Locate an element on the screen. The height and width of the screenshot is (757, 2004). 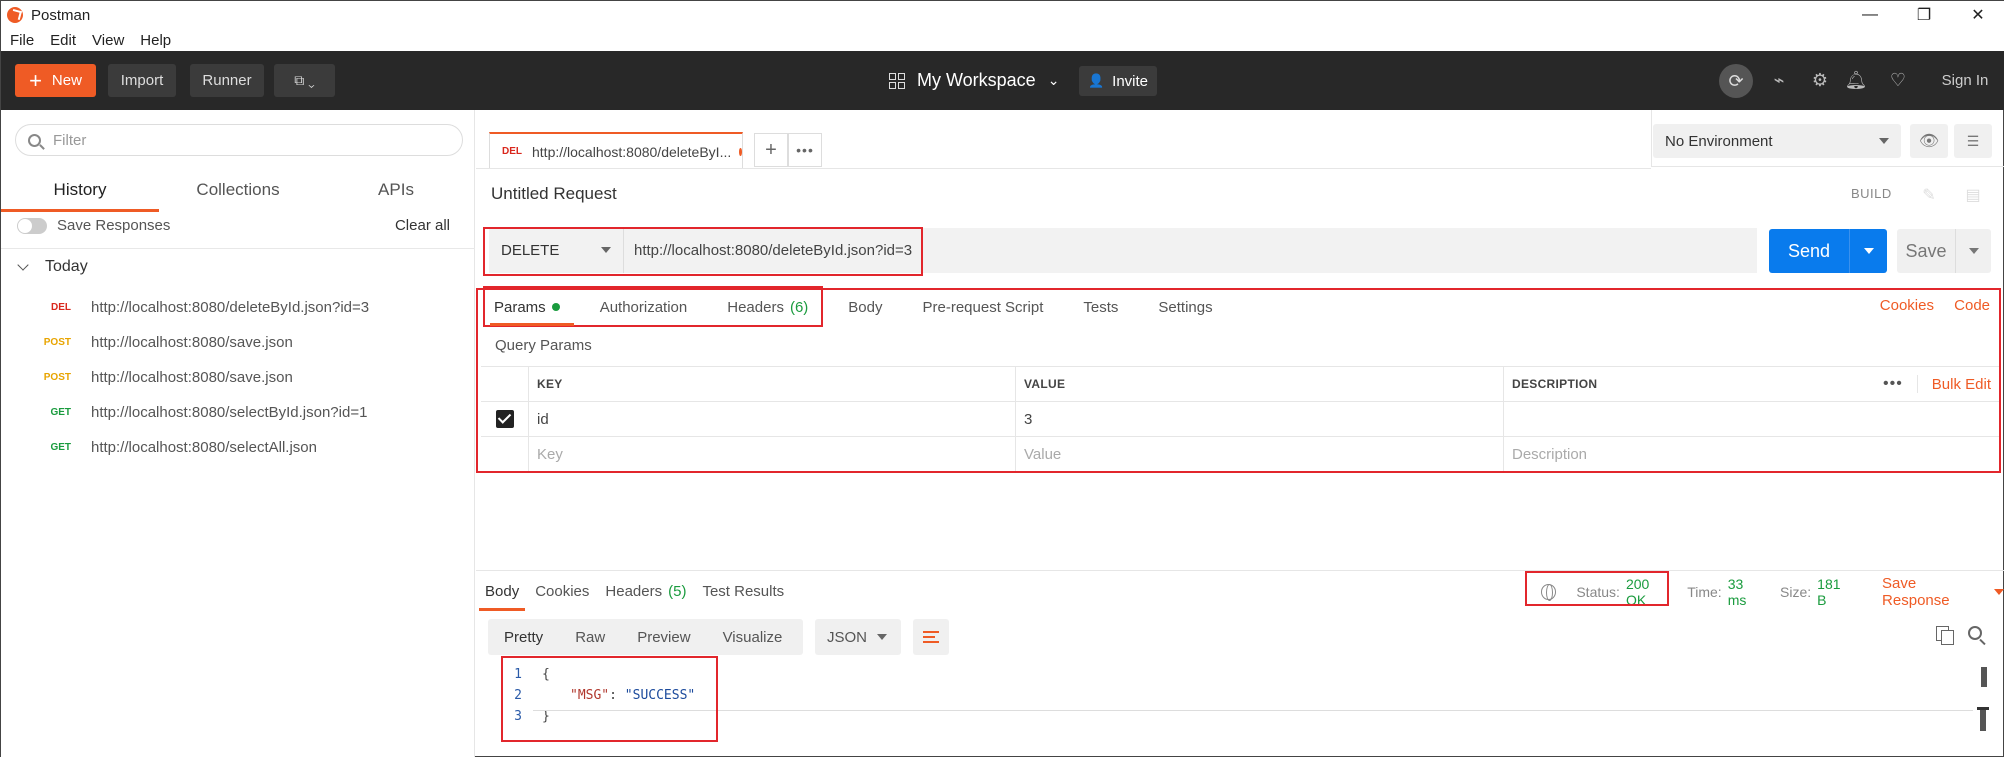
wrap-lines-icon is located at coordinates (931, 637).